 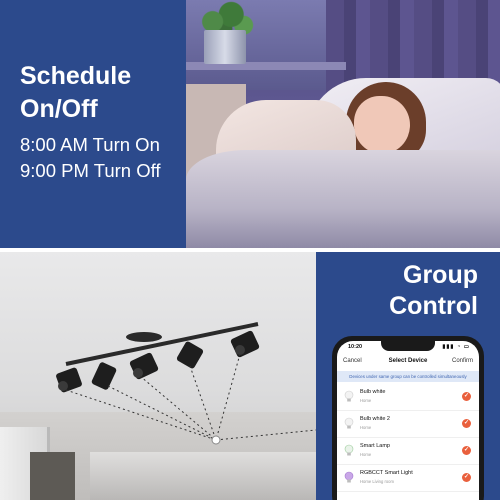 What do you see at coordinates (90, 170) in the screenshot?
I see `schedule-off-time: 9:00 PM Turn Off` at bounding box center [90, 170].